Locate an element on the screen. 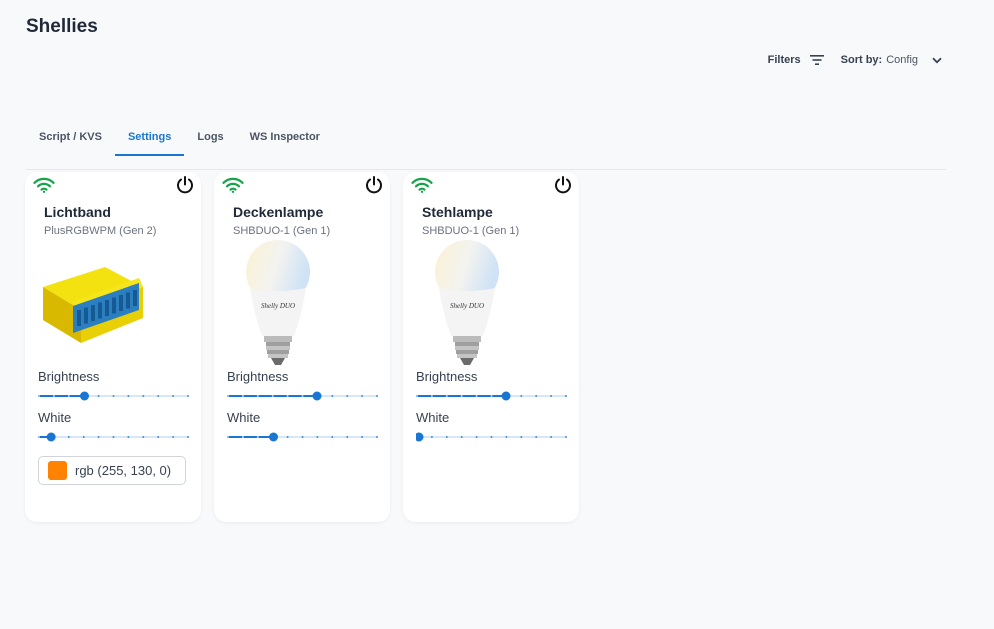 The image size is (994, 629). tab-logs: Logs is located at coordinates (210, 140).